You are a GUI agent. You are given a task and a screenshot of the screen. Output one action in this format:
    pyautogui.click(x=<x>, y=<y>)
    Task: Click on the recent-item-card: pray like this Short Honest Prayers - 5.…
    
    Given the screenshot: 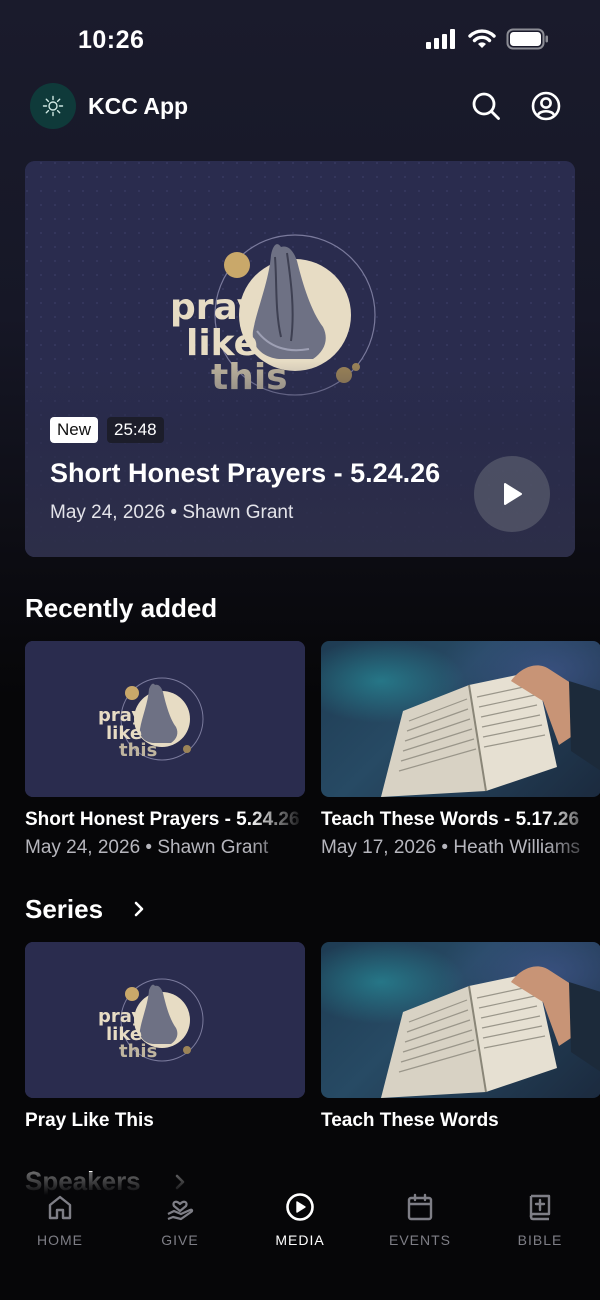 What is the action you would take?
    pyautogui.click(x=165, y=750)
    